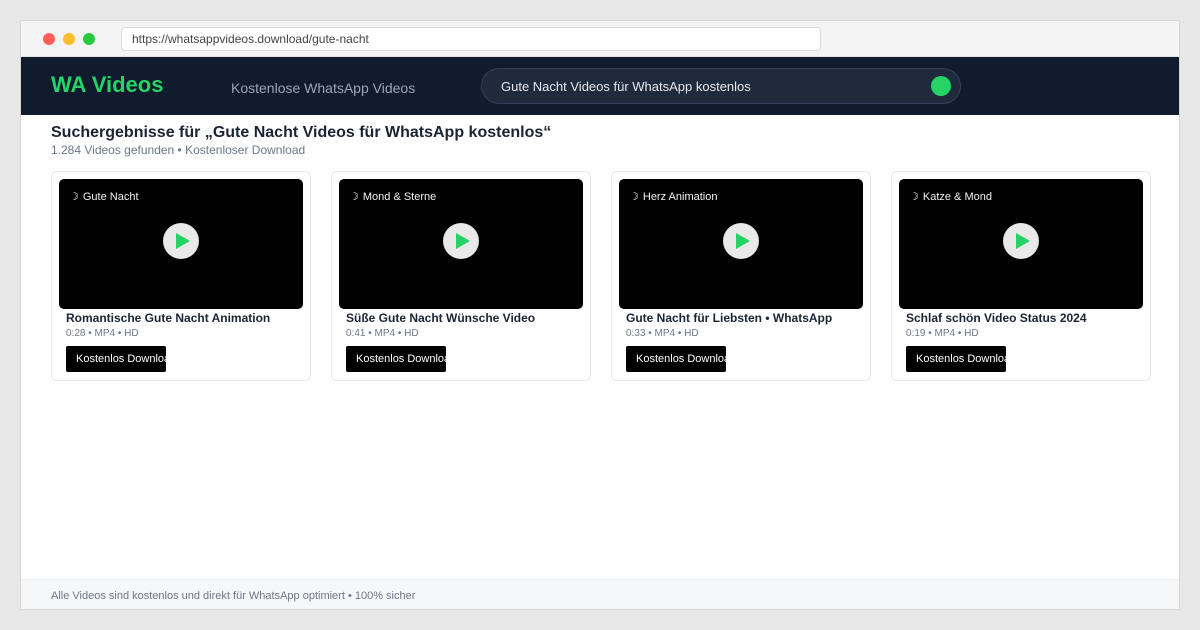  I want to click on search-input-value: Gute Nacht Videos für WhatsApp kostenlos, so click(626, 87).